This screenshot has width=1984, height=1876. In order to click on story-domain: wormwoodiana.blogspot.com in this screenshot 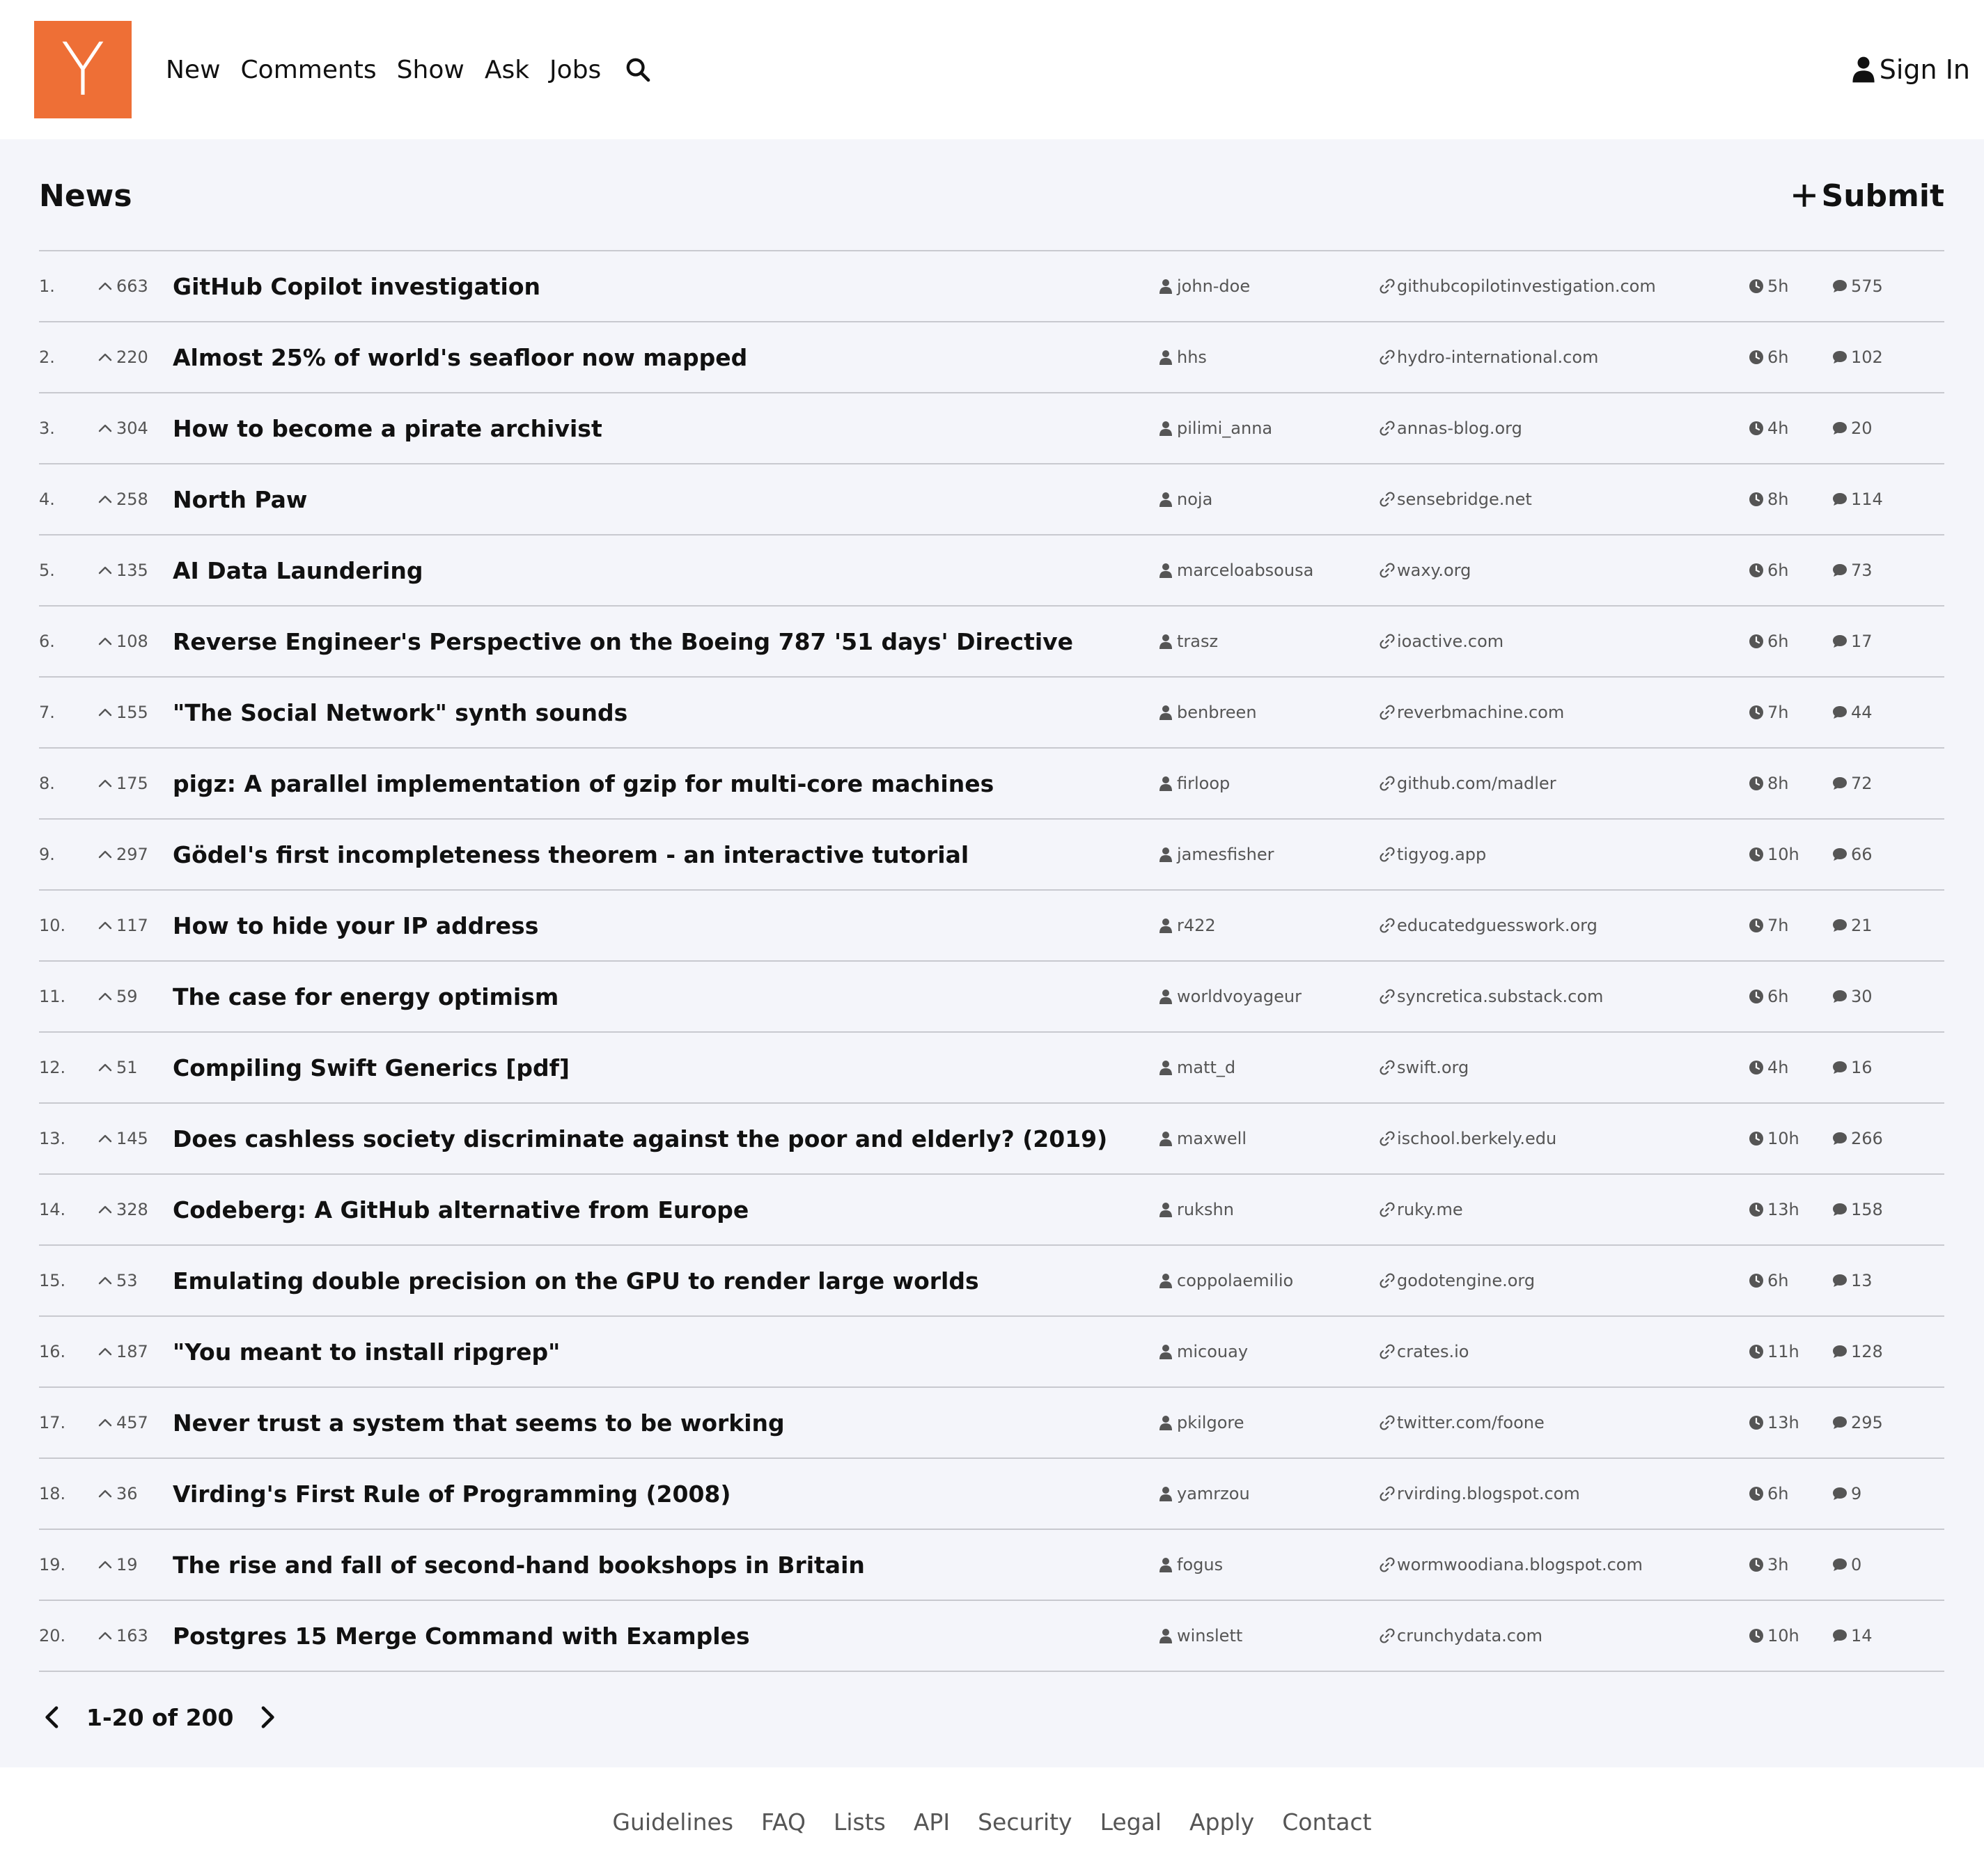, I will do `click(1511, 1564)`.